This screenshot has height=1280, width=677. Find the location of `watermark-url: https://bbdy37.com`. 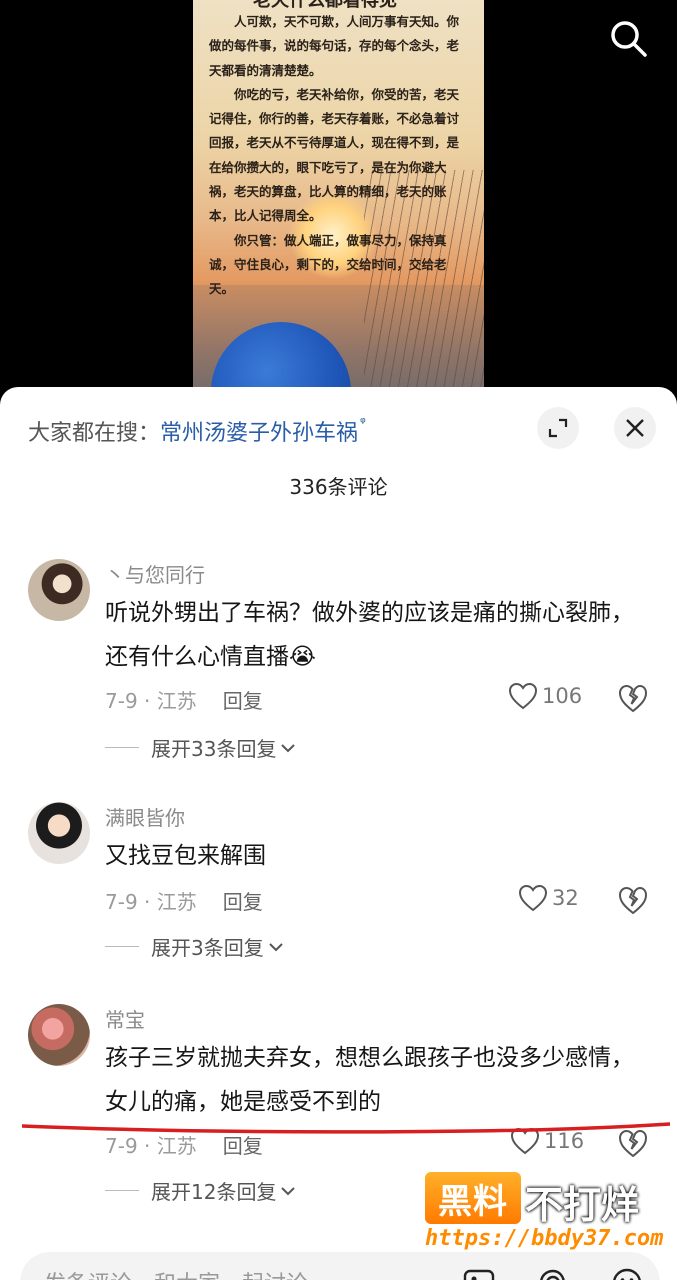

watermark-url: https://bbdy37.com is located at coordinates (544, 1238).